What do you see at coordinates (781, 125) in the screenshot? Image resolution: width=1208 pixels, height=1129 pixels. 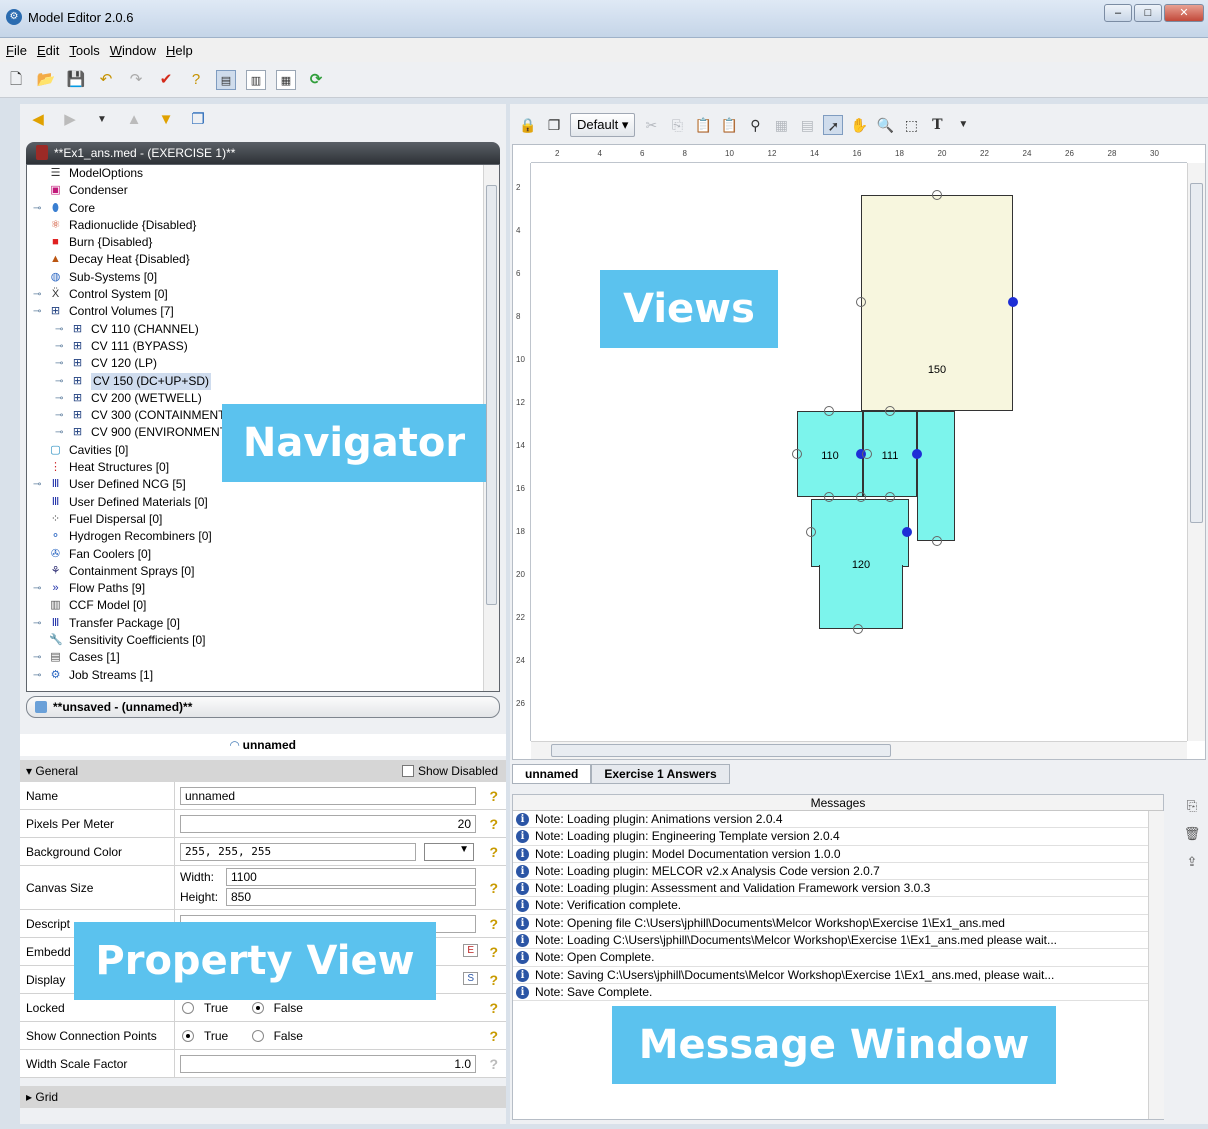 I see `align-icon: ▦` at bounding box center [781, 125].